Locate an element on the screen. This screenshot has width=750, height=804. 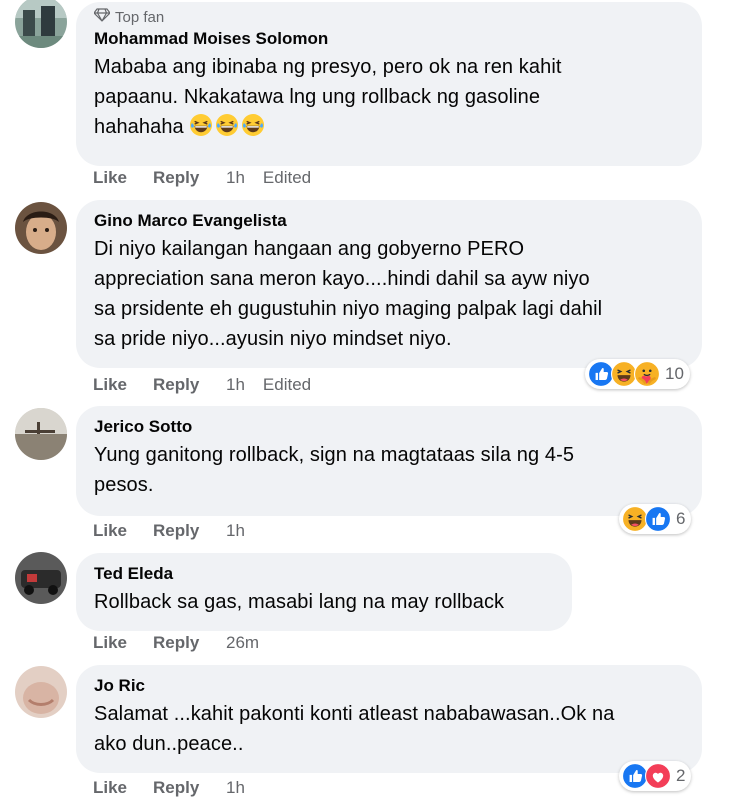
comment-actions: Like Reply 26m is located at coordinates (176, 643).